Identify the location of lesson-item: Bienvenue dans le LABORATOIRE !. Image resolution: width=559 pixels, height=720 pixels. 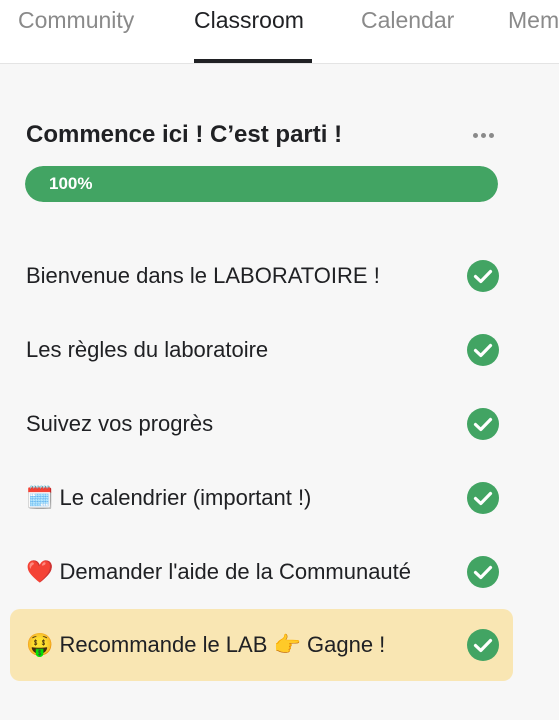
(261, 276).